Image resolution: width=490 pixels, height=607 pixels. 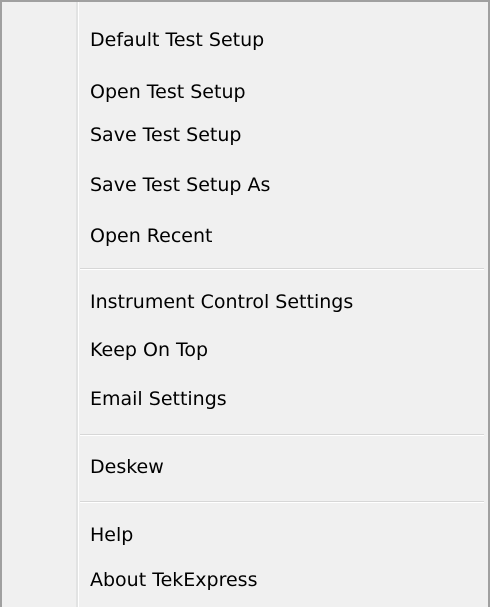 I want to click on menu-item-help: Help, so click(x=111, y=535).